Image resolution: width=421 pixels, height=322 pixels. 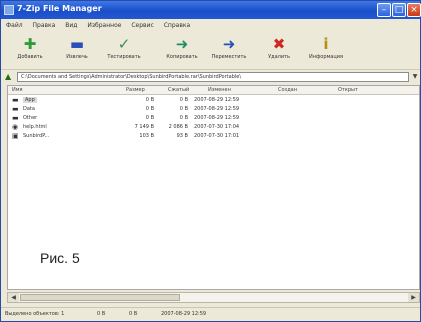 What do you see at coordinates (104, 26) in the screenshot?
I see `menu-favorites: Избранное` at bounding box center [104, 26].